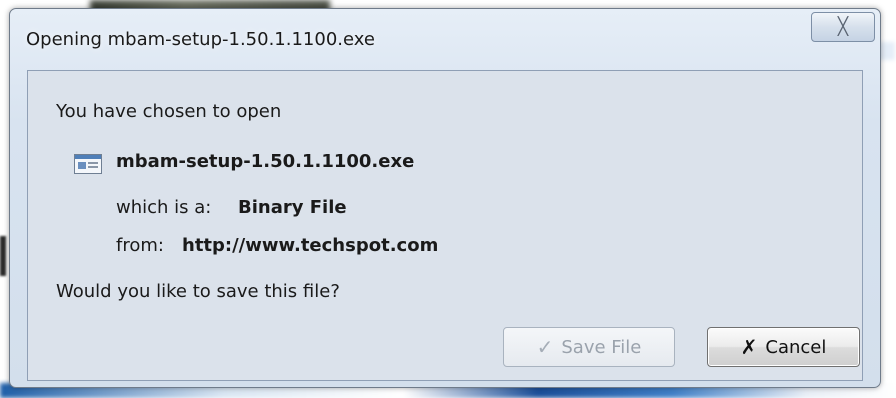 Image resolution: width=896 pixels, height=398 pixels. I want to click on cancel-button: ✗ Cancel, so click(783, 347).